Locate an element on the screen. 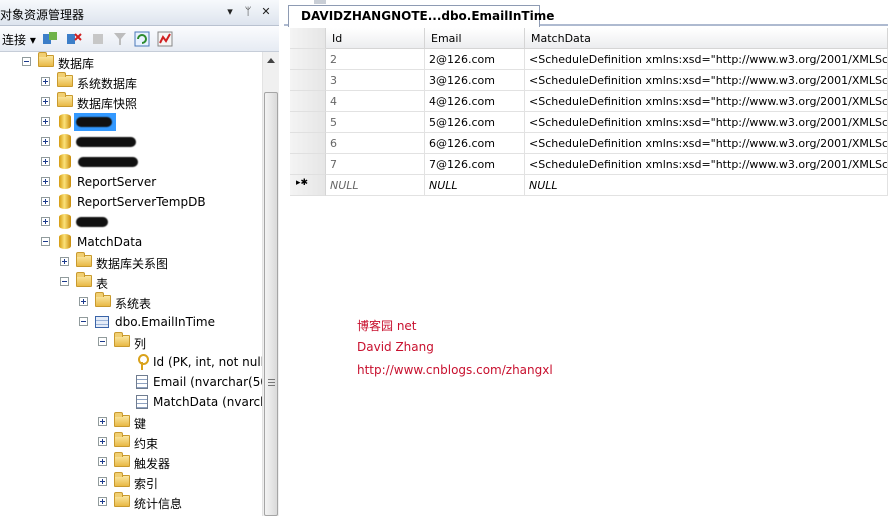 Image resolution: width=888 pixels, height=516 pixels. column-header-id: Id is located at coordinates (375, 38).